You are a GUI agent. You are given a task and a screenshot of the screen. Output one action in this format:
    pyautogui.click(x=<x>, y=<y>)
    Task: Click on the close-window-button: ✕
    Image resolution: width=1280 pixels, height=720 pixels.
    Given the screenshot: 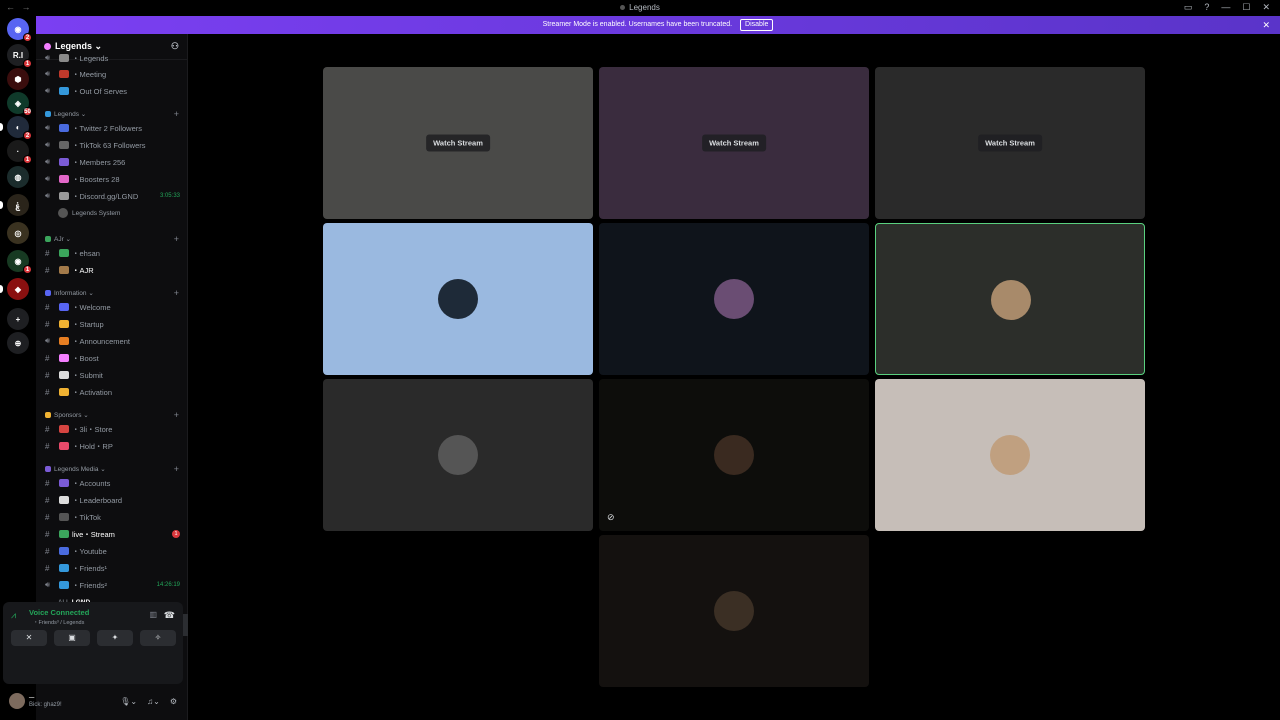 What is the action you would take?
    pyautogui.click(x=1266, y=7)
    